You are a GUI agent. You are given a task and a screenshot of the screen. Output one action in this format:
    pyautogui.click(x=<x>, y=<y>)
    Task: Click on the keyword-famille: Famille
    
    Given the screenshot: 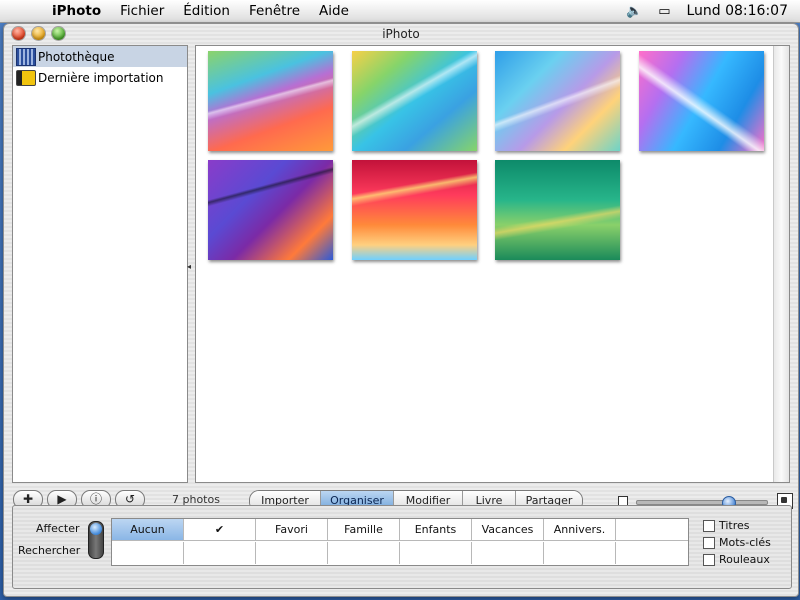 What is the action you would take?
    pyautogui.click(x=364, y=530)
    